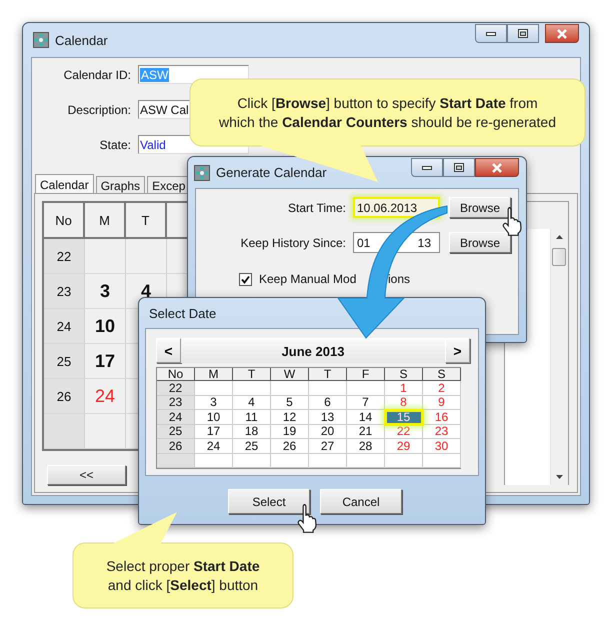 This screenshot has height=621, width=609. I want to click on window-title: Generate Calendar, so click(271, 172).